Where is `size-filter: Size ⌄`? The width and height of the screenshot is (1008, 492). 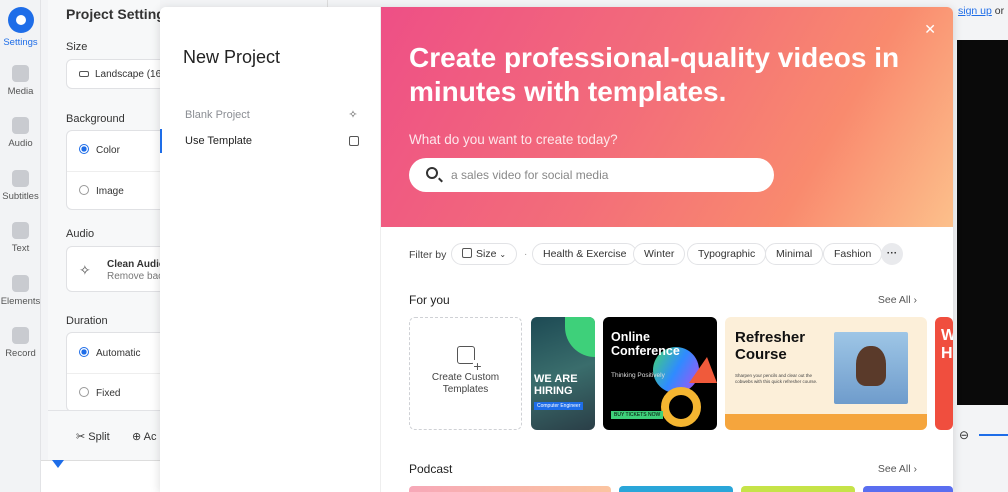 size-filter: Size ⌄ is located at coordinates (484, 254).